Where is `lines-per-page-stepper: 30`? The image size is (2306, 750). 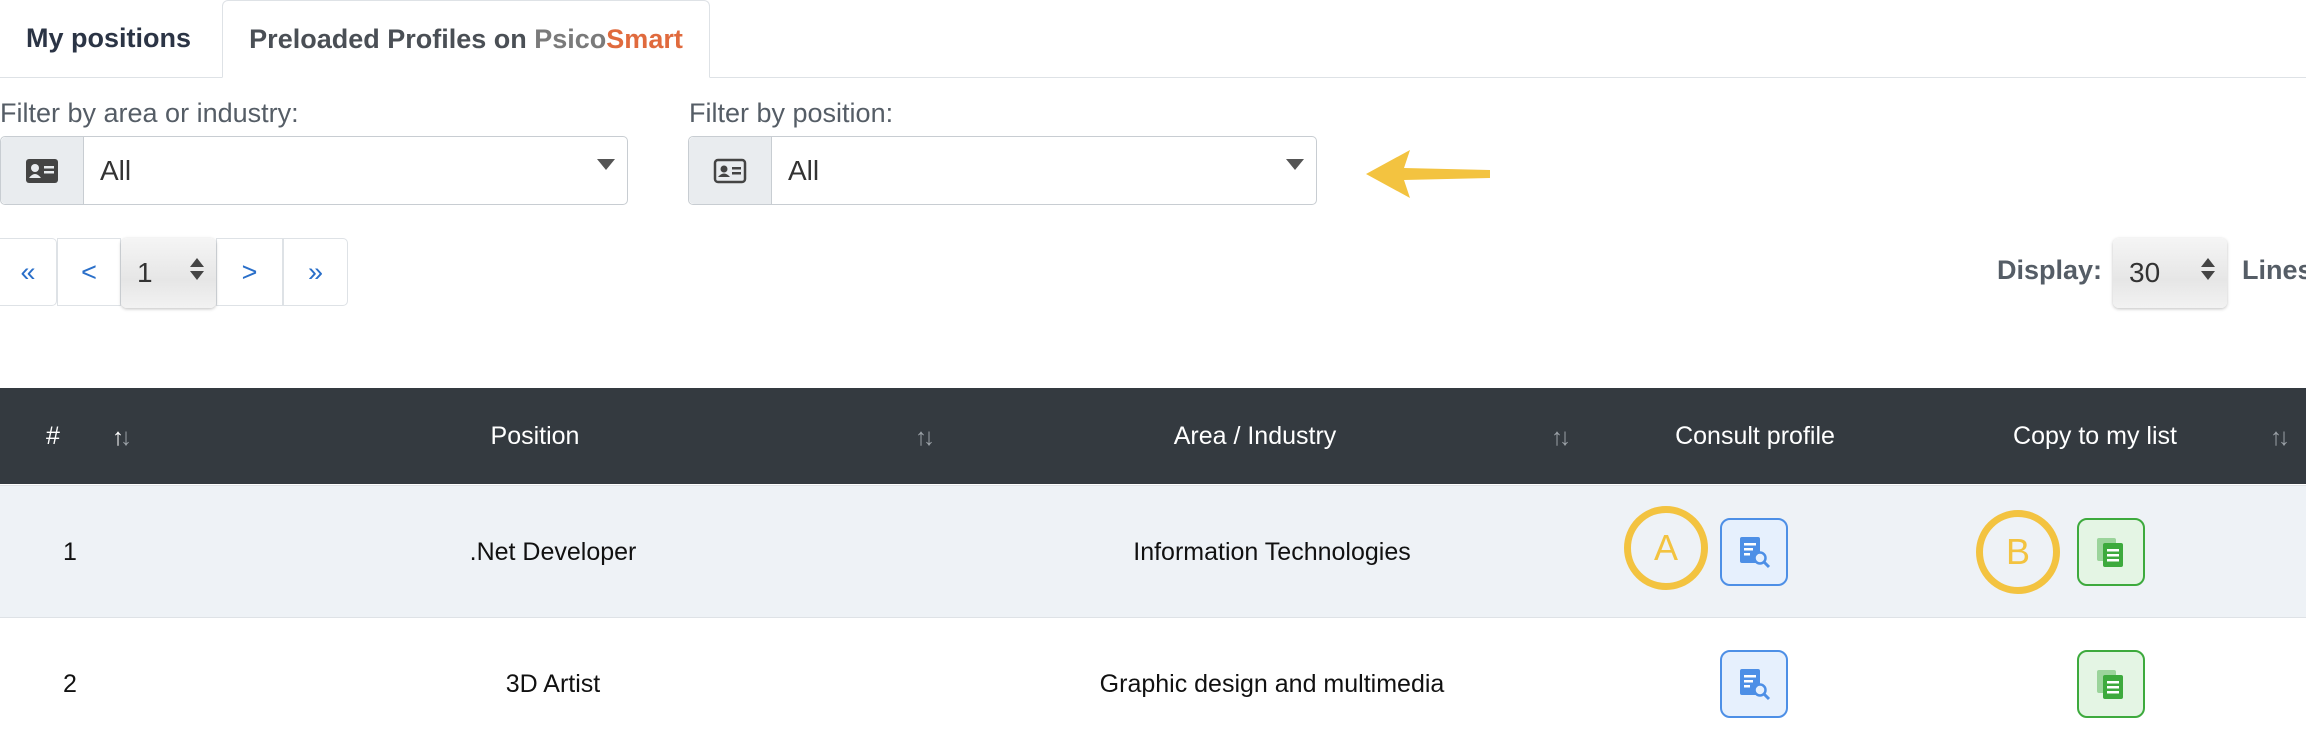 lines-per-page-stepper: 30 is located at coordinates (2170, 273).